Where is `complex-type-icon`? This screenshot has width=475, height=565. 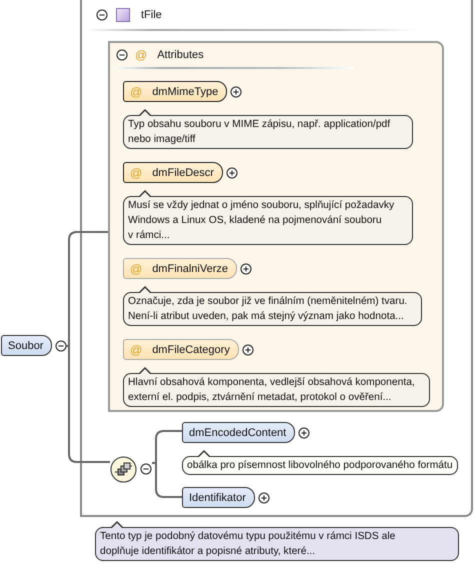
complex-type-icon is located at coordinates (123, 15).